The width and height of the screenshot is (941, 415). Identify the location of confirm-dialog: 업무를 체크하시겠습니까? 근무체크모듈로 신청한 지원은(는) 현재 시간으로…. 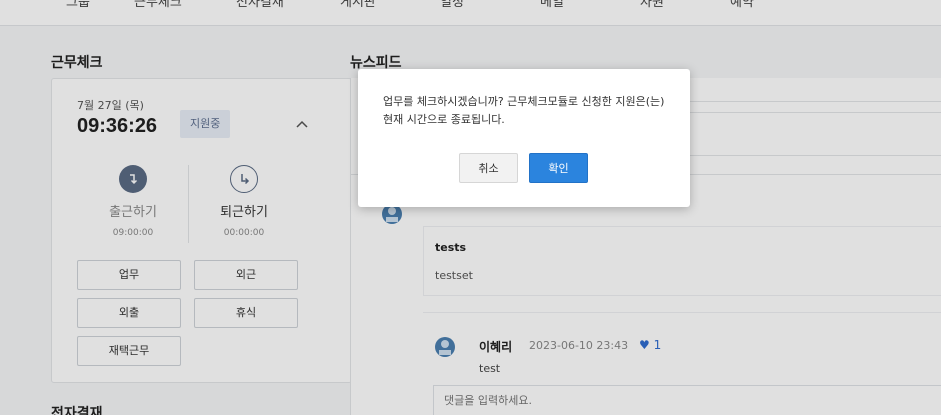
(524, 138).